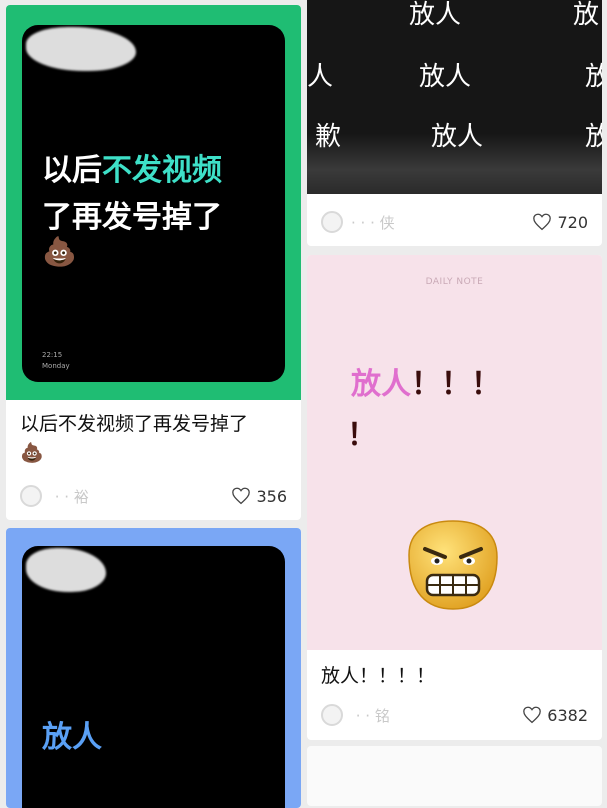  Describe the element at coordinates (454, 715) in the screenshot. I see `card-footer: · · 铭 6382` at that location.